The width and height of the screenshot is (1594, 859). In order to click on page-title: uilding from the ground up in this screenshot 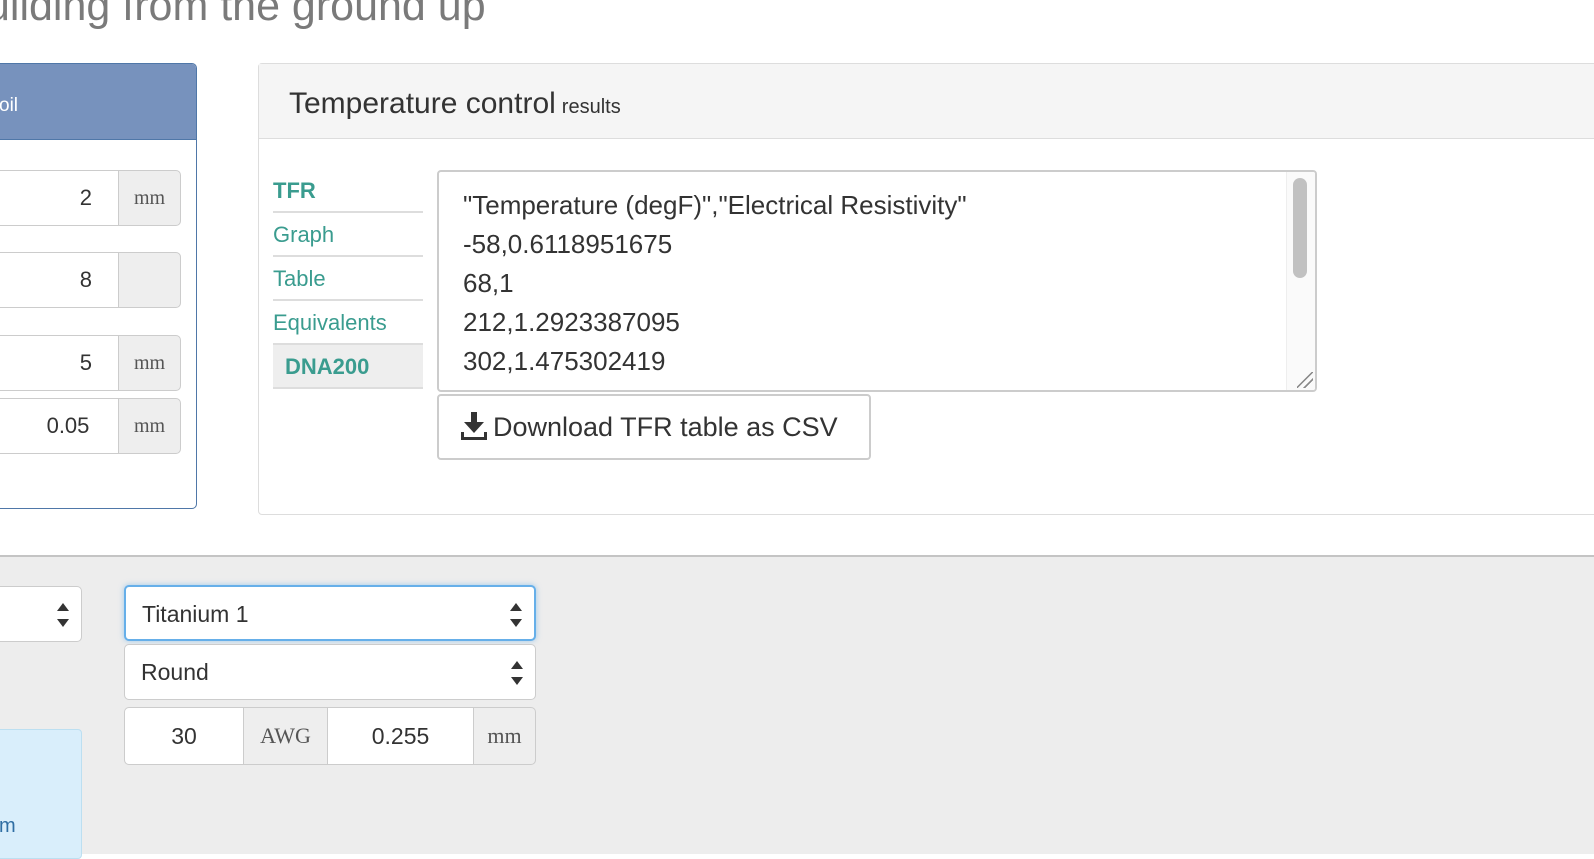, I will do `click(243, 15)`.